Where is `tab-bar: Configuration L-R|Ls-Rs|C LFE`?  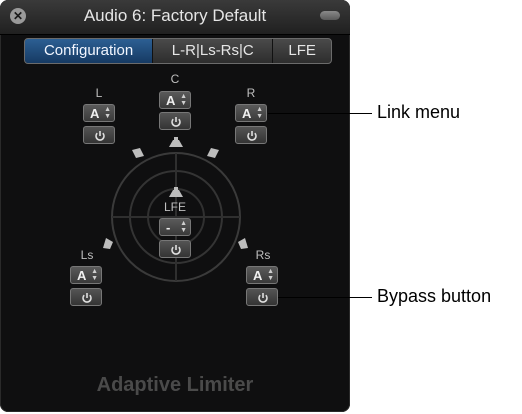
tab-bar: Configuration L-R|Ls-Rs|C LFE is located at coordinates (178, 51).